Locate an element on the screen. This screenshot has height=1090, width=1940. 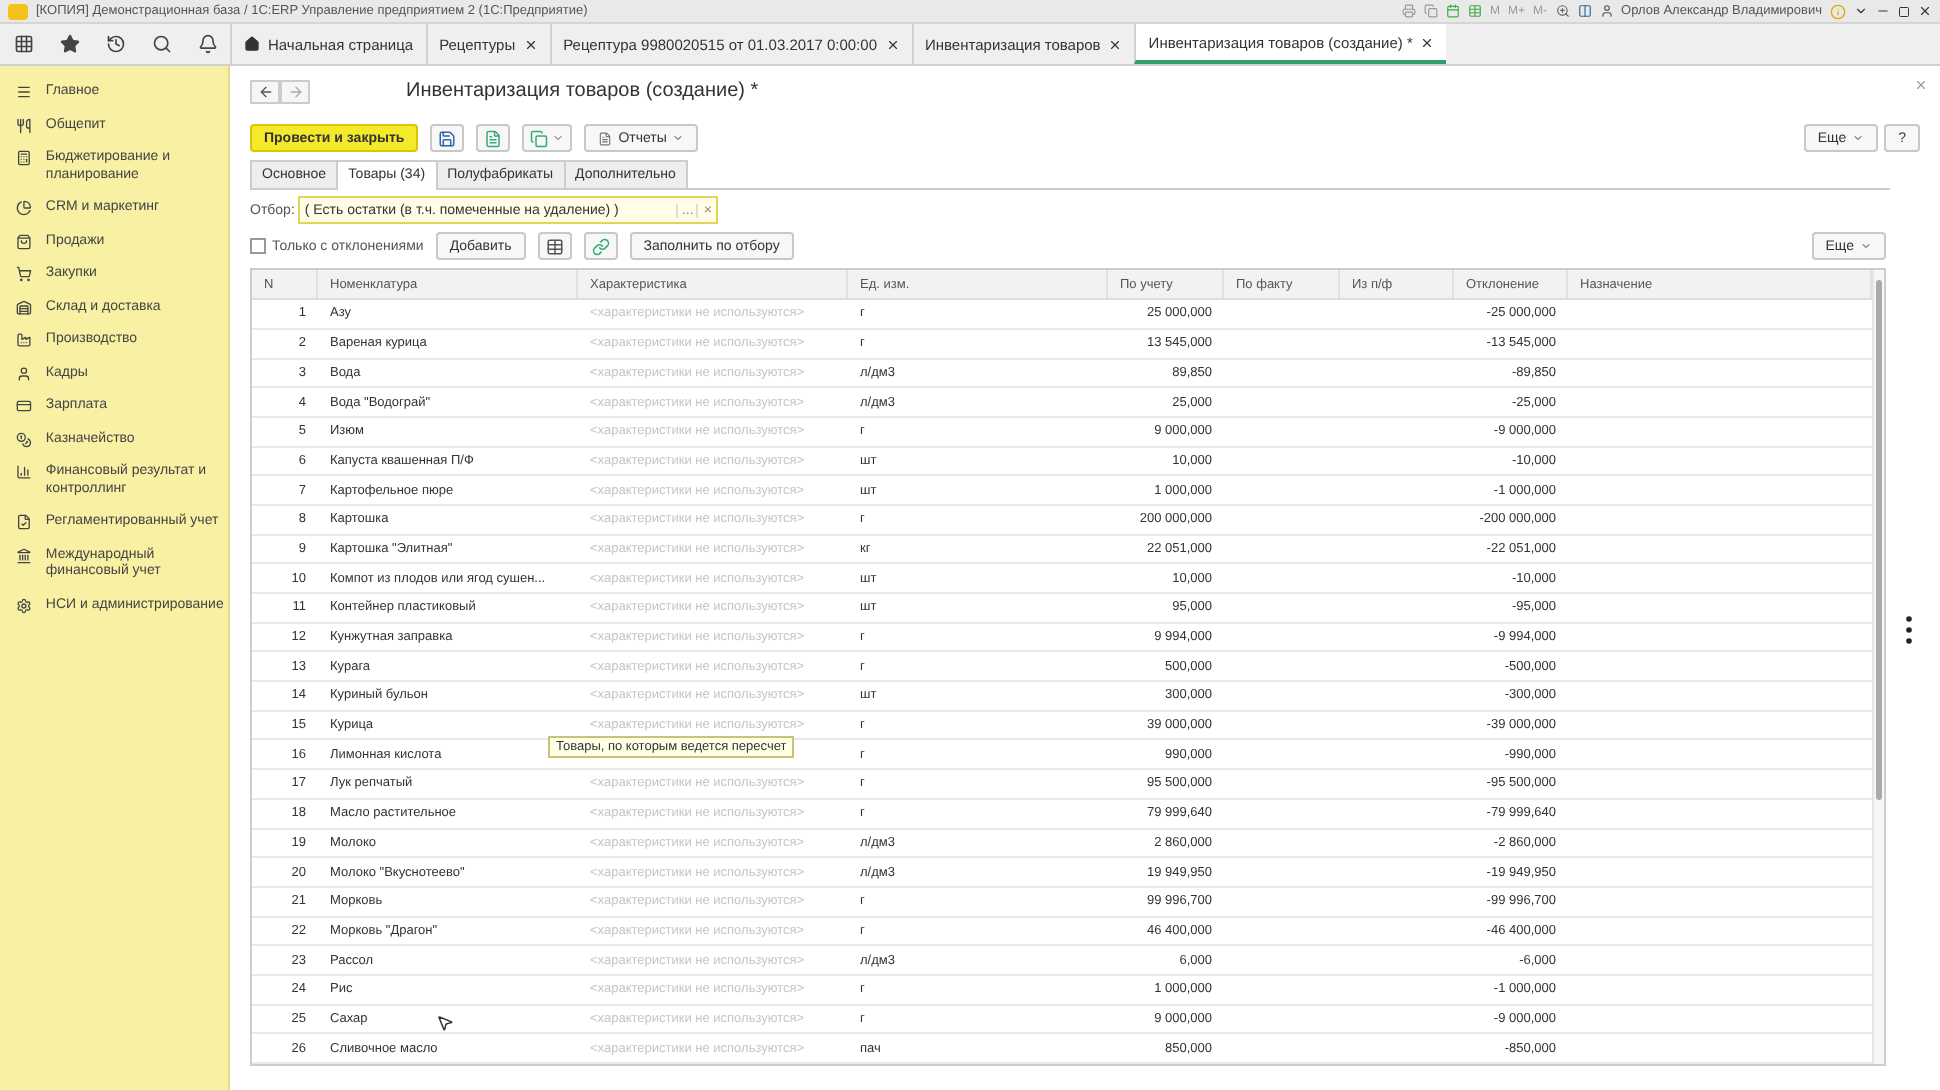
link-icon is located at coordinates (600, 246).